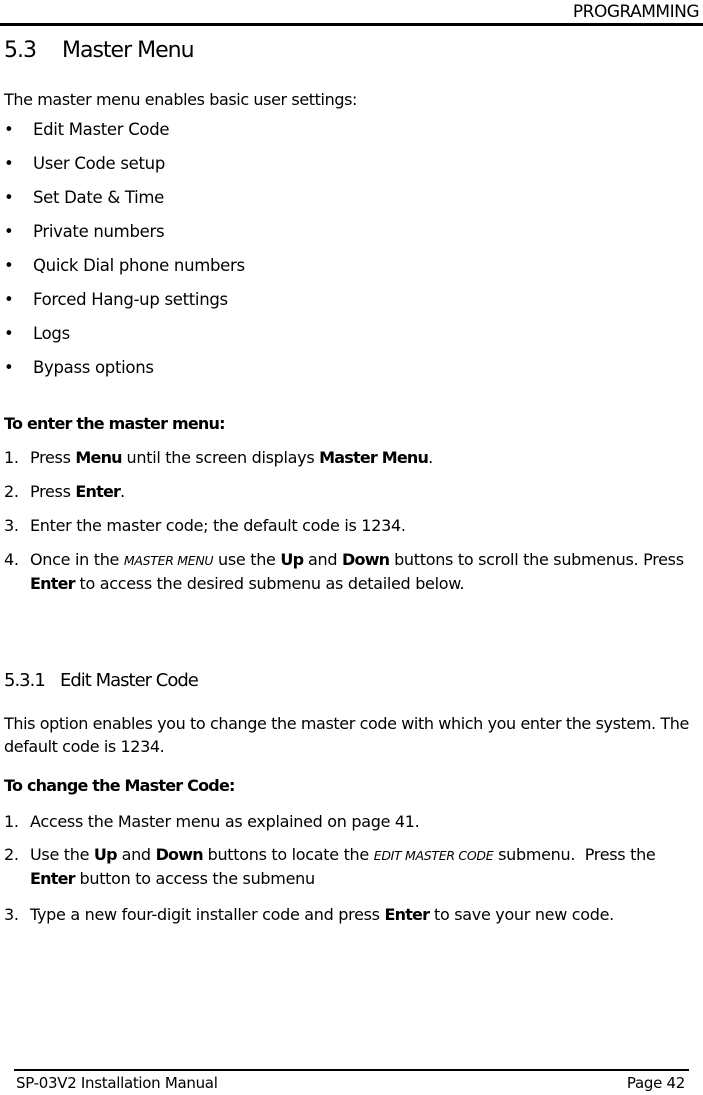  I want to click on list-item: • Forced Hang-up settings, so click(116, 299).